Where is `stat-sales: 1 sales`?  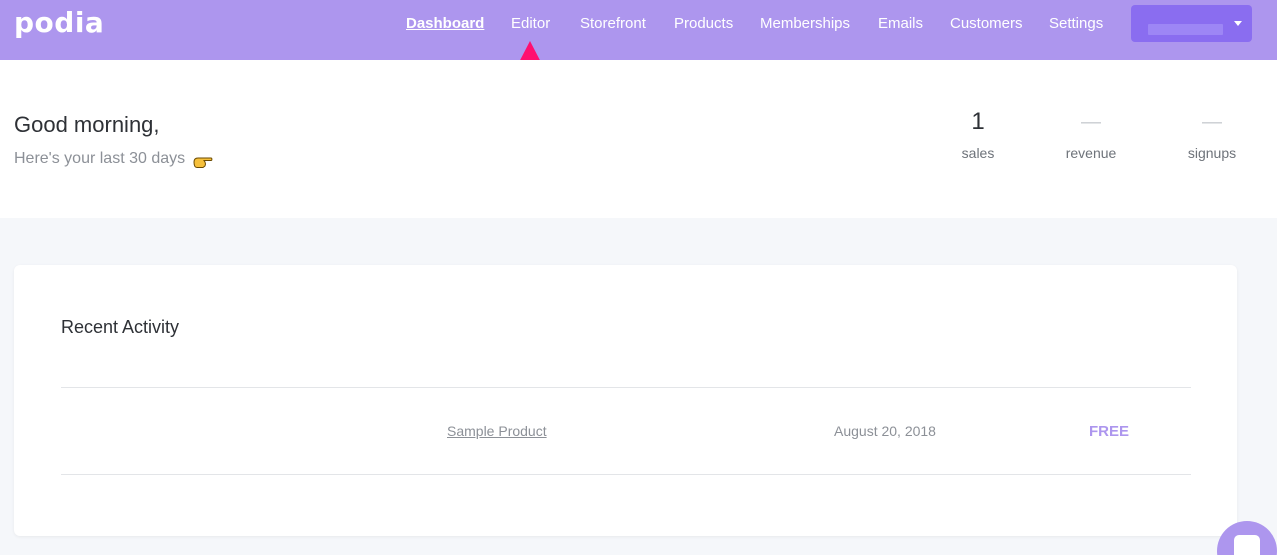
stat-sales: 1 sales is located at coordinates (978, 134).